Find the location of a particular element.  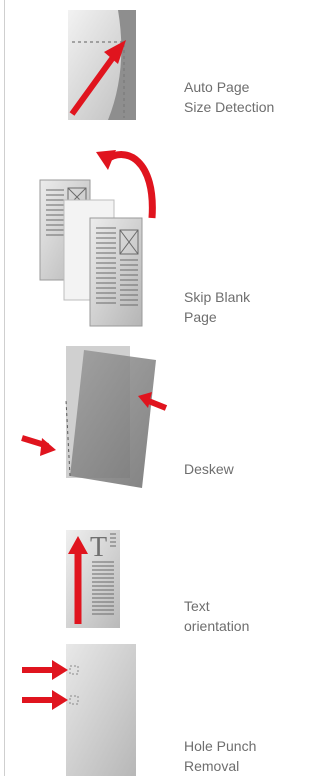

feature-label: Text orientation is located at coordinates (216, 616).